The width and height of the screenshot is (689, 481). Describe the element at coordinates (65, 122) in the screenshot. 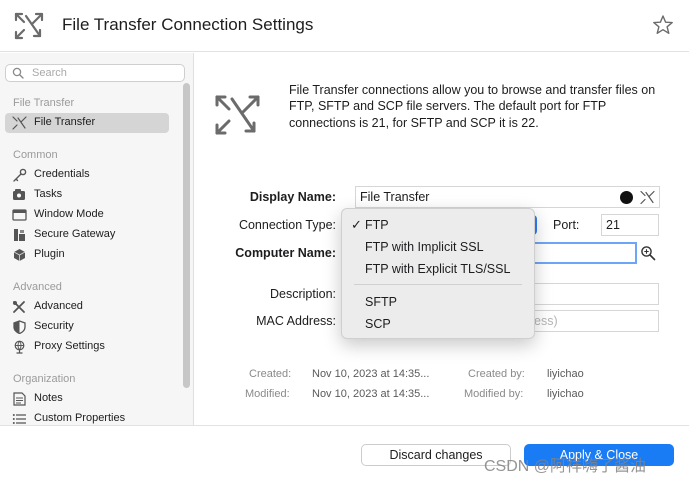

I see `sidebar-item-label: File Transfer` at that location.